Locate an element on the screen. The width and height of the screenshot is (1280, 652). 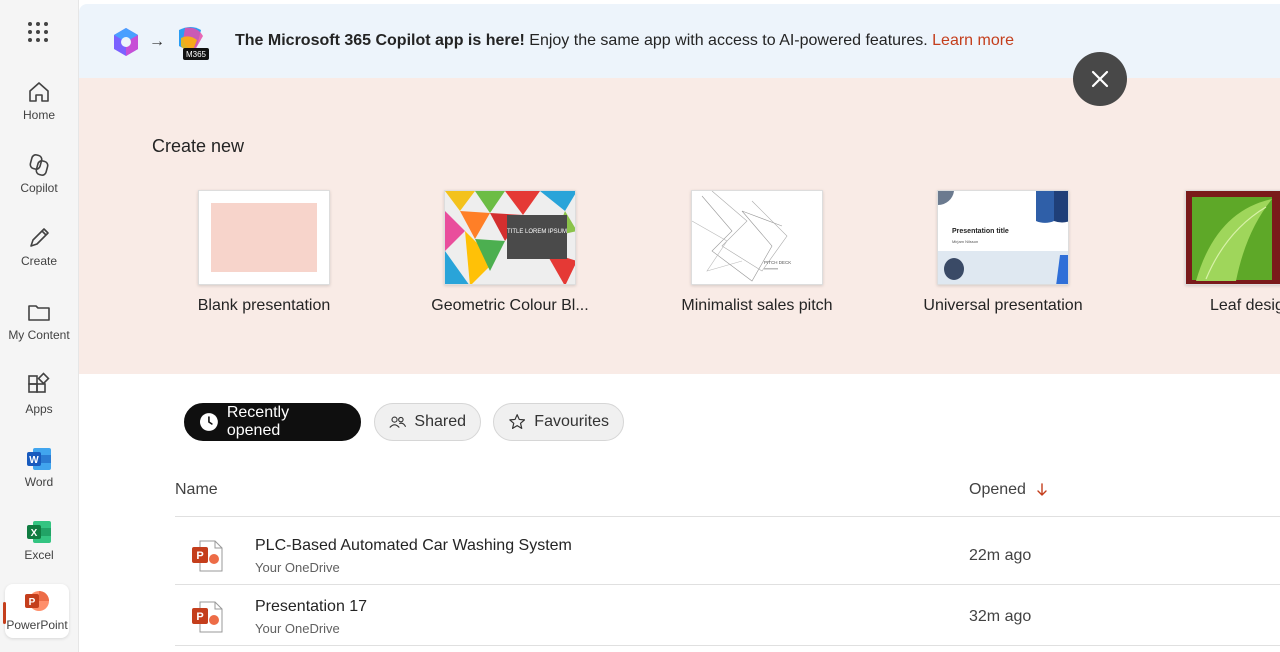
tab-favourites: Favourites is located at coordinates (558, 422).